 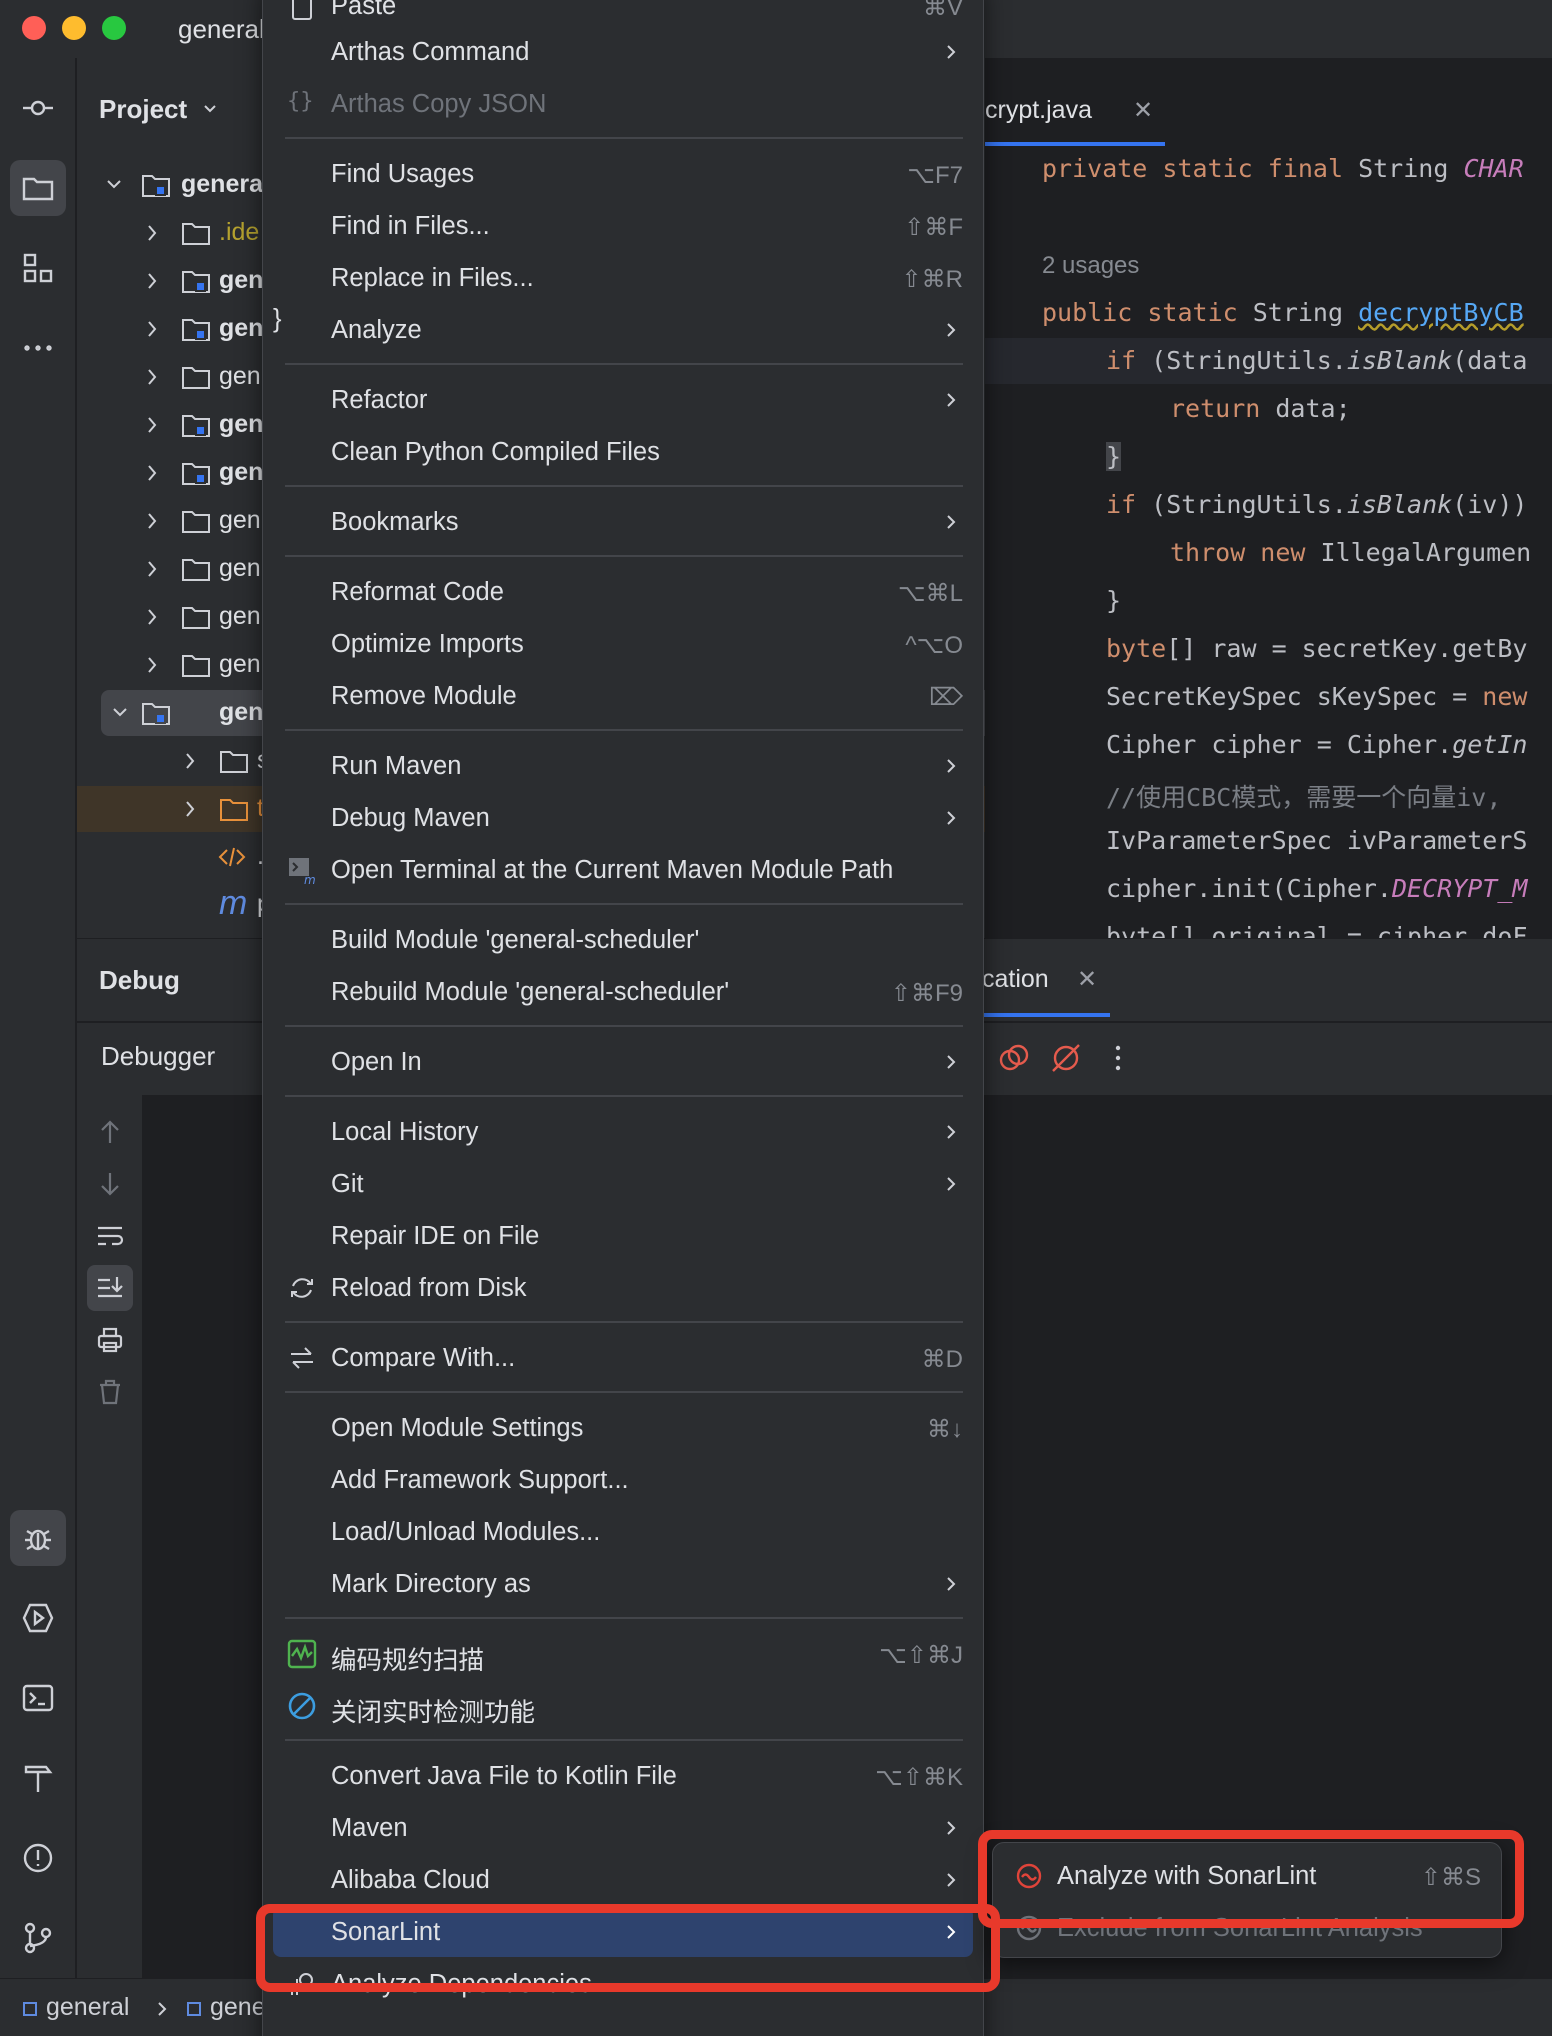 I want to click on folder-icon, so click(x=234, y=762).